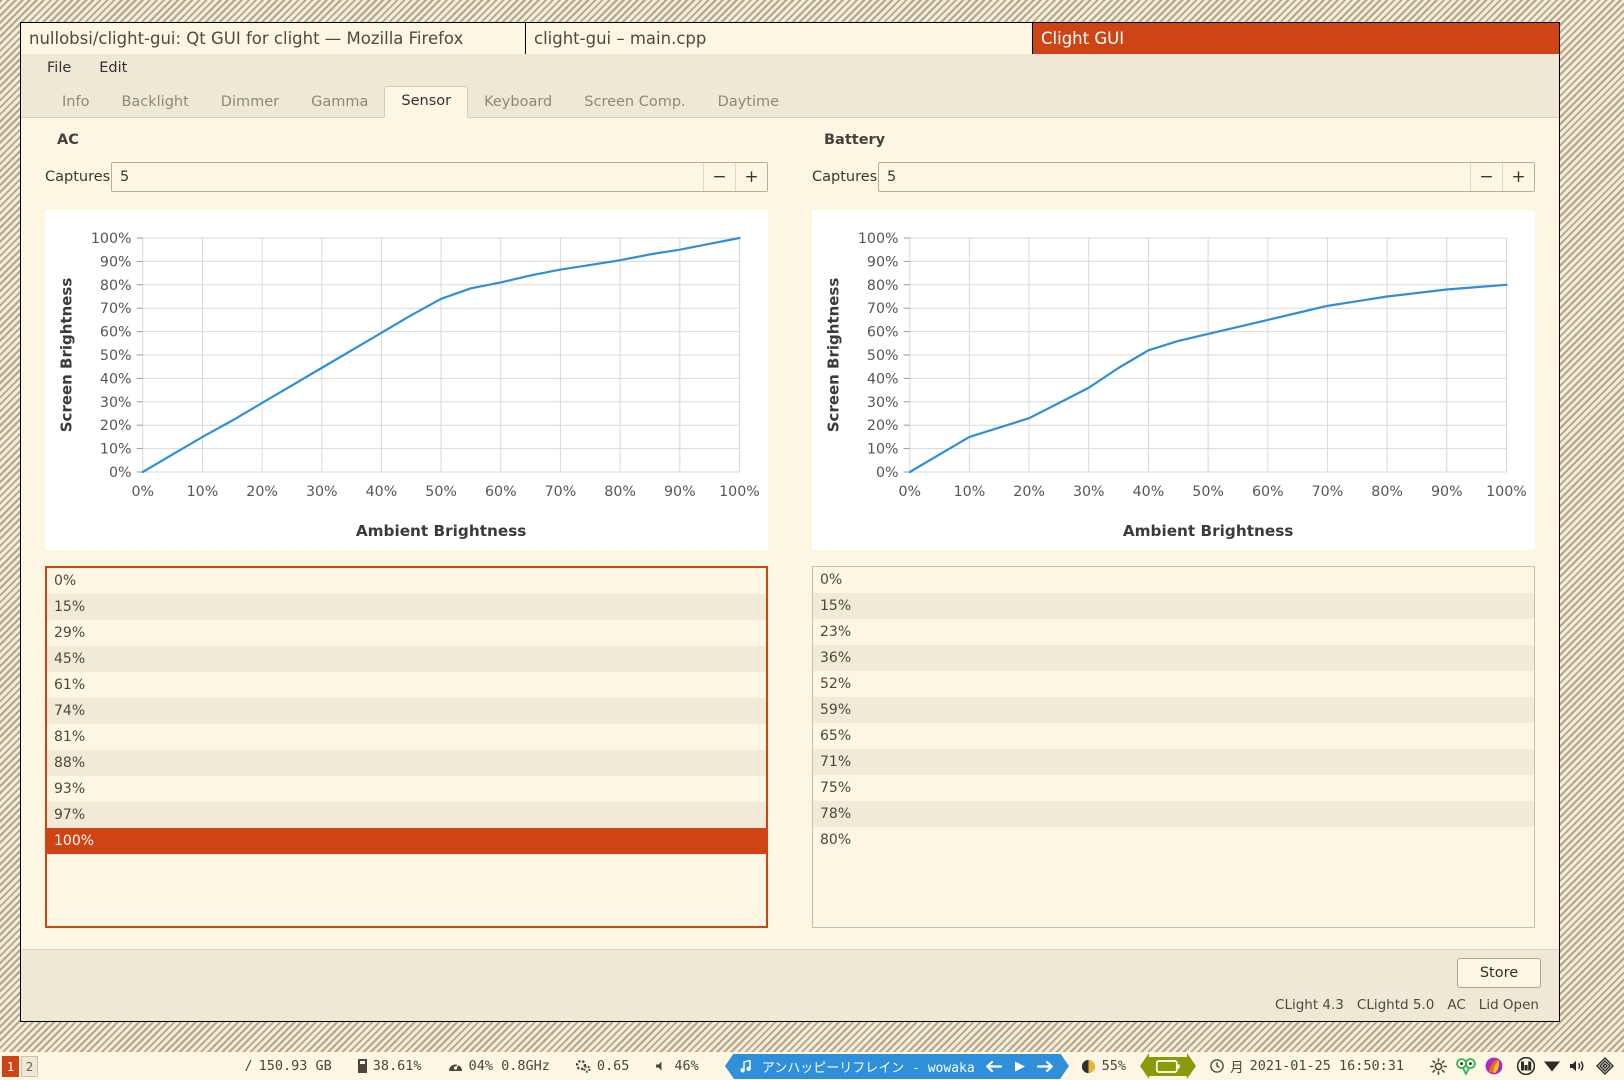 Image resolution: width=1624 pixels, height=1080 pixels. Describe the element at coordinates (620, 38) in the screenshot. I see `window-title-editor-label: clight-gui – main.cpp` at that location.